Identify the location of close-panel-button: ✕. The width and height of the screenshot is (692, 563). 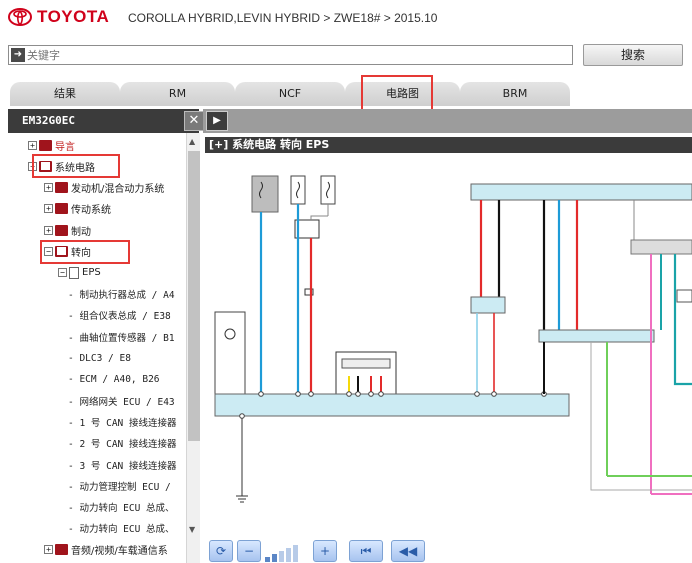
(194, 121).